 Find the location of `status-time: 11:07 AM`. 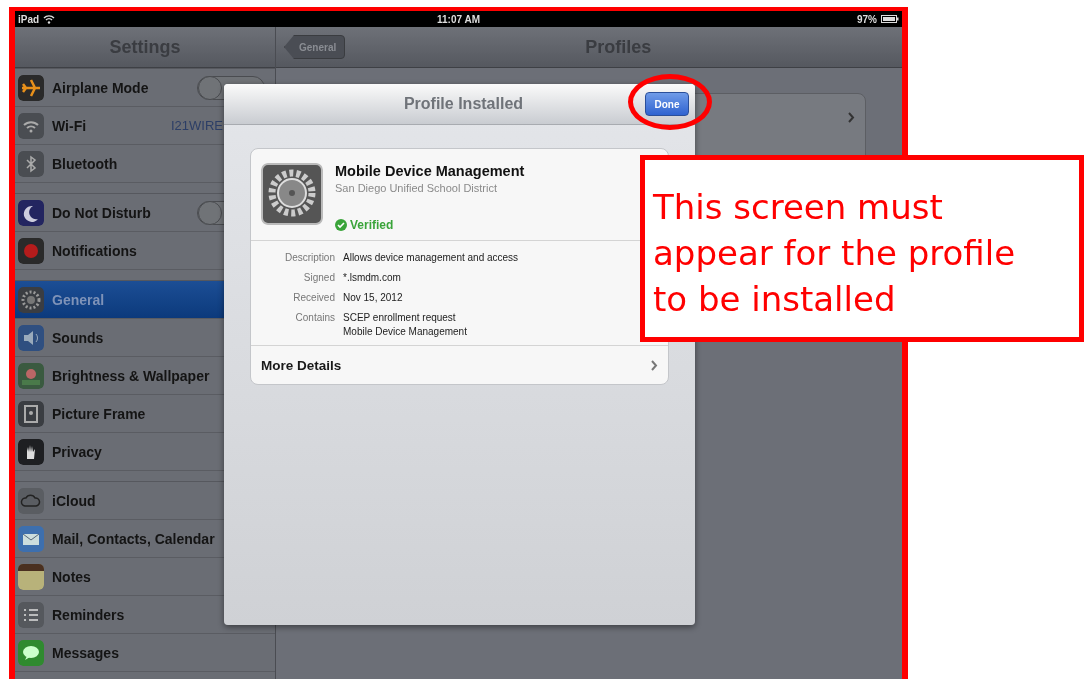

status-time: 11:07 AM is located at coordinates (458, 19).